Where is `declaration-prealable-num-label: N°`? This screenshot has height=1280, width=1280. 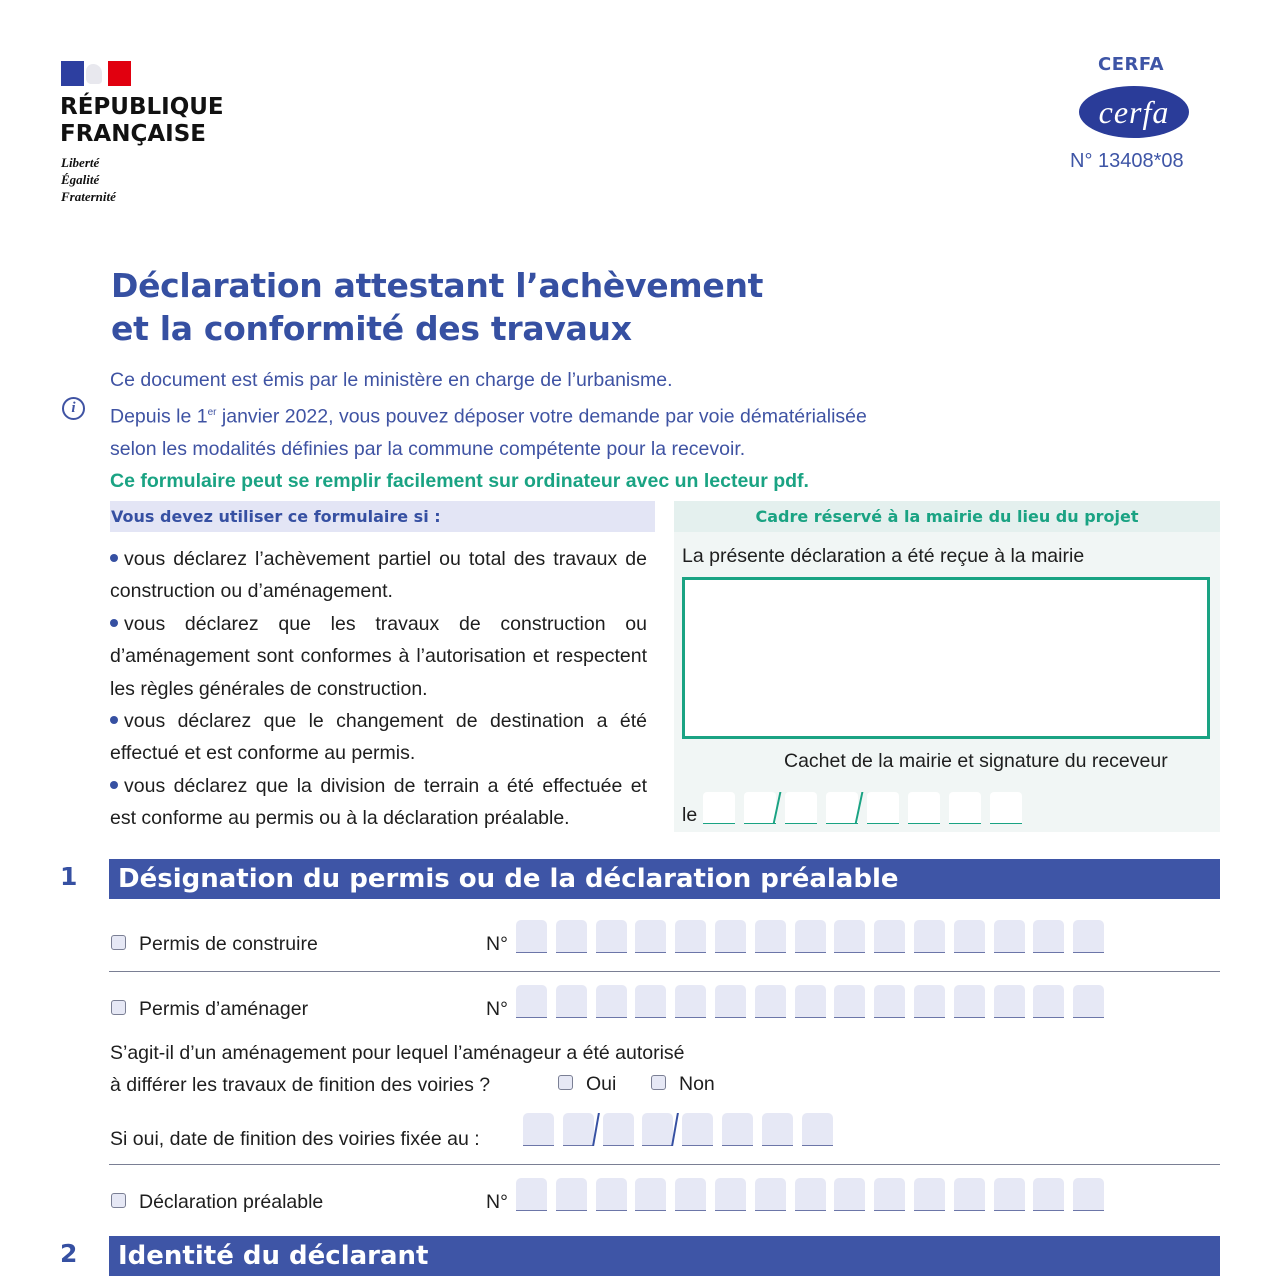
declaration-prealable-num-label: N° is located at coordinates (497, 1202).